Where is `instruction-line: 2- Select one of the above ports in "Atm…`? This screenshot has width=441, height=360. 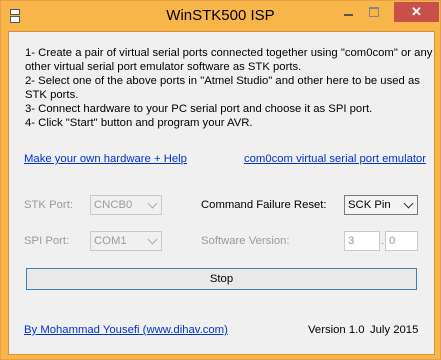 instruction-line: 2- Select one of the above ports in "Atm… is located at coordinates (222, 81).